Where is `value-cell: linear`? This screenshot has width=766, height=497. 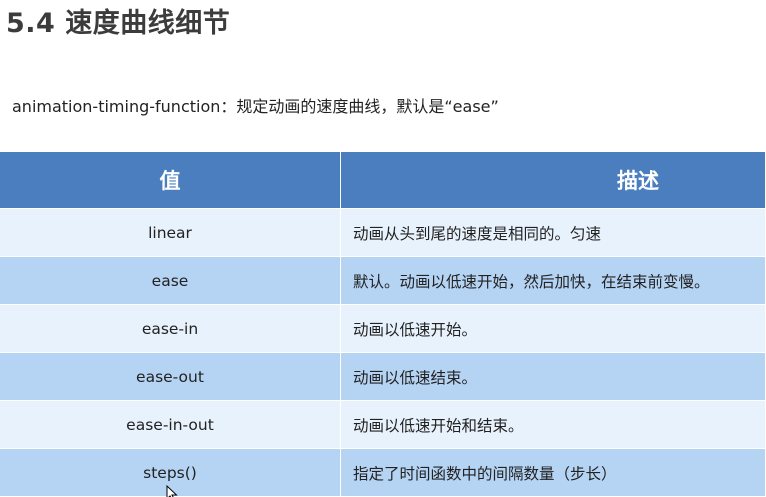
value-cell: linear is located at coordinates (170, 232).